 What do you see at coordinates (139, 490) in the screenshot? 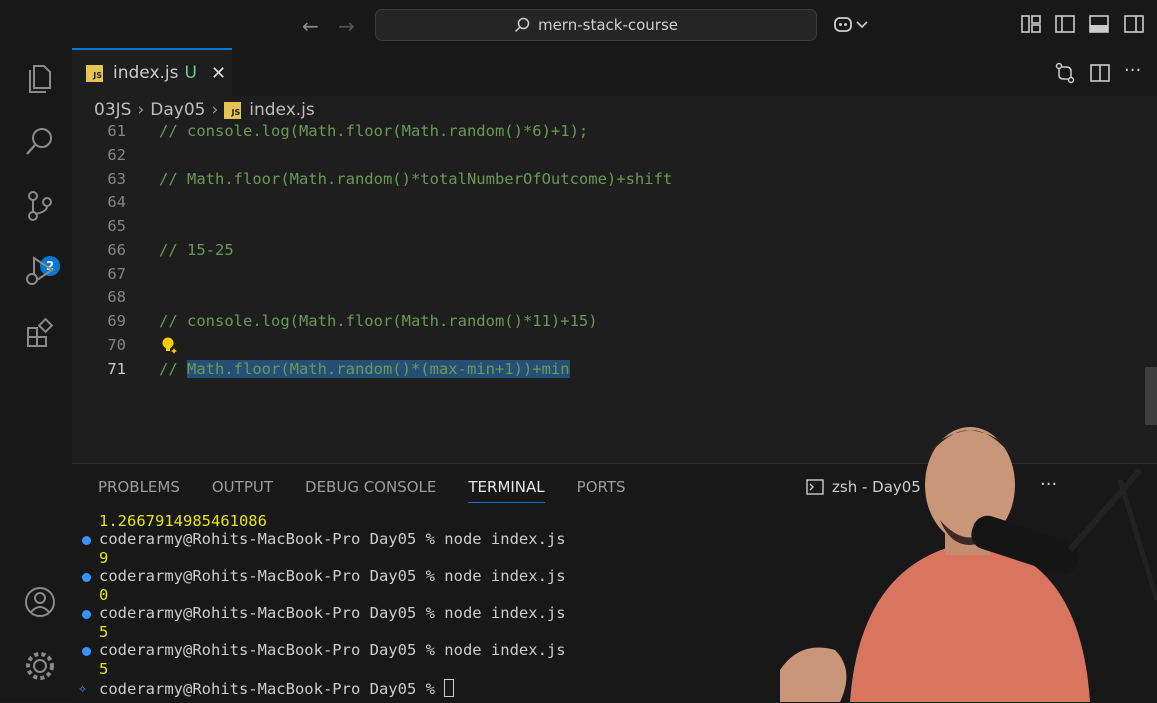
I see `tab-problems: PROBLEMS` at bounding box center [139, 490].